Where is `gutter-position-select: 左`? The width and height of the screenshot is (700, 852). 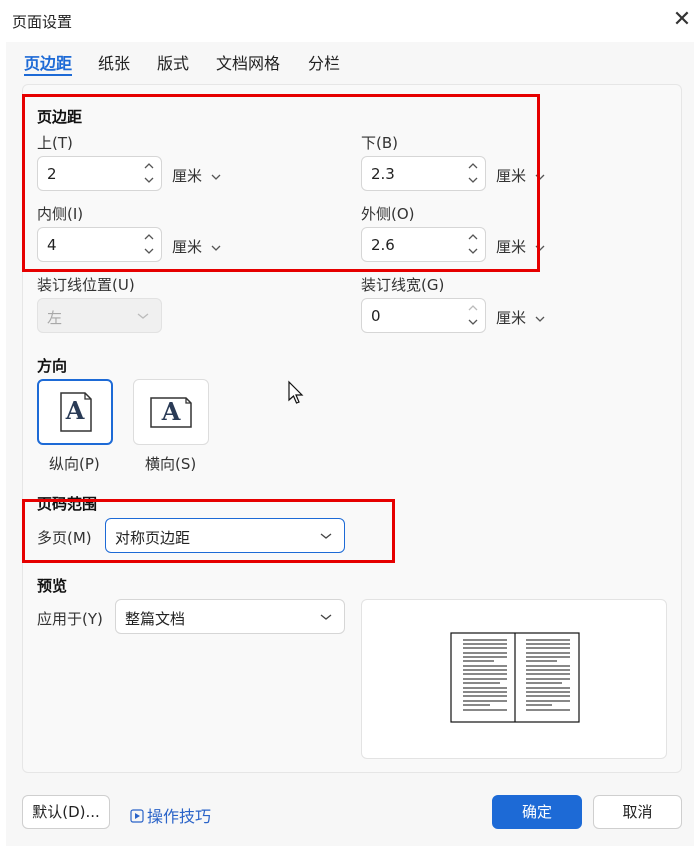
gutter-position-select: 左 is located at coordinates (99, 315).